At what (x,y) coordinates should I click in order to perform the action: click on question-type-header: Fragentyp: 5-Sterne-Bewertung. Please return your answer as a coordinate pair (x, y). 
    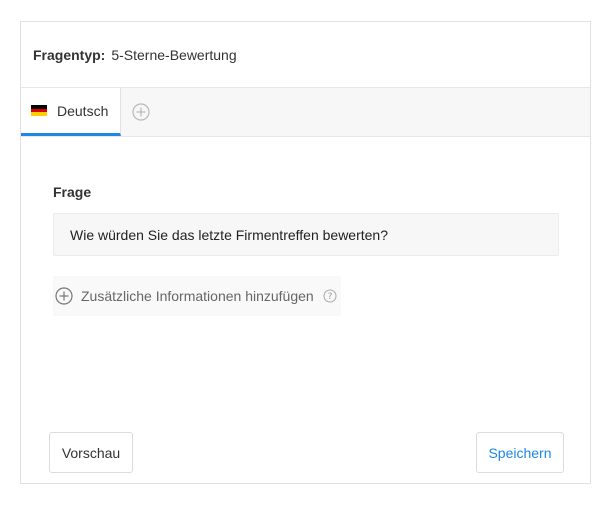
    Looking at the image, I should click on (305, 54).